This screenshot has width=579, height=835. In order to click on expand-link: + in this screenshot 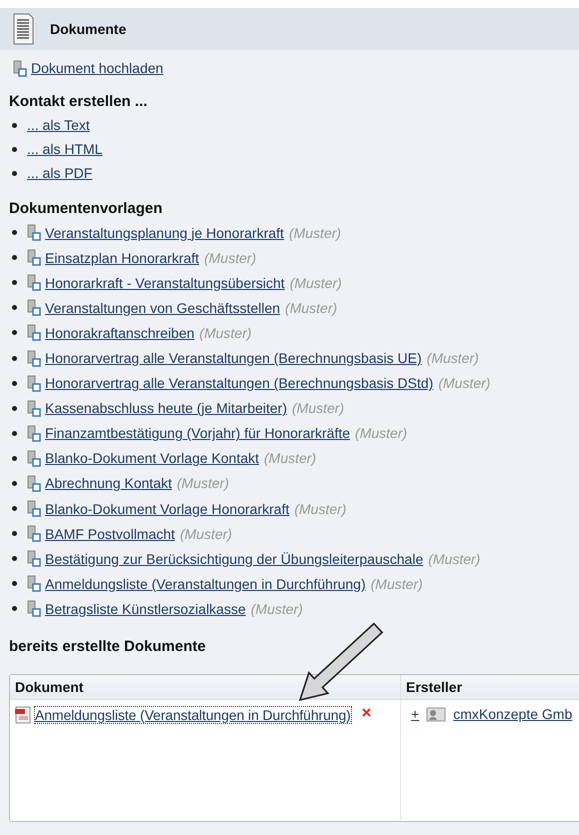, I will do `click(415, 714)`.